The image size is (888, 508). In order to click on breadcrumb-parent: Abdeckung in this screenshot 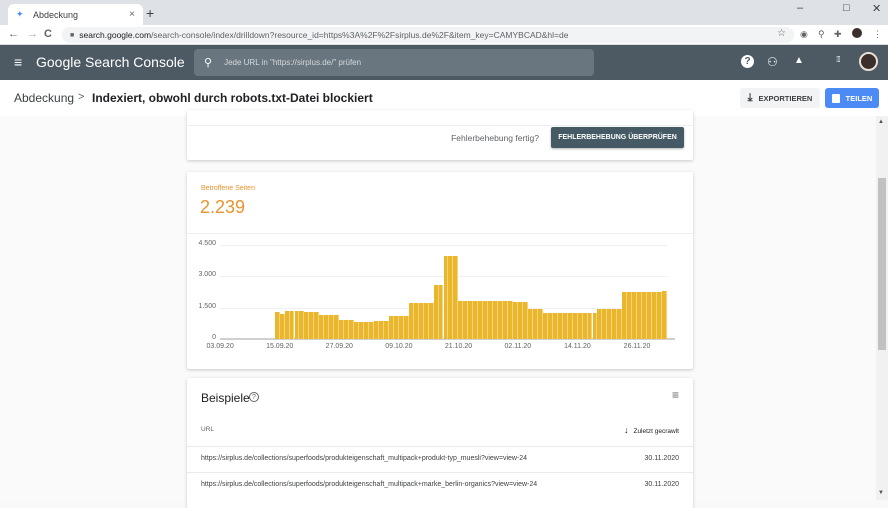, I will do `click(44, 98)`.